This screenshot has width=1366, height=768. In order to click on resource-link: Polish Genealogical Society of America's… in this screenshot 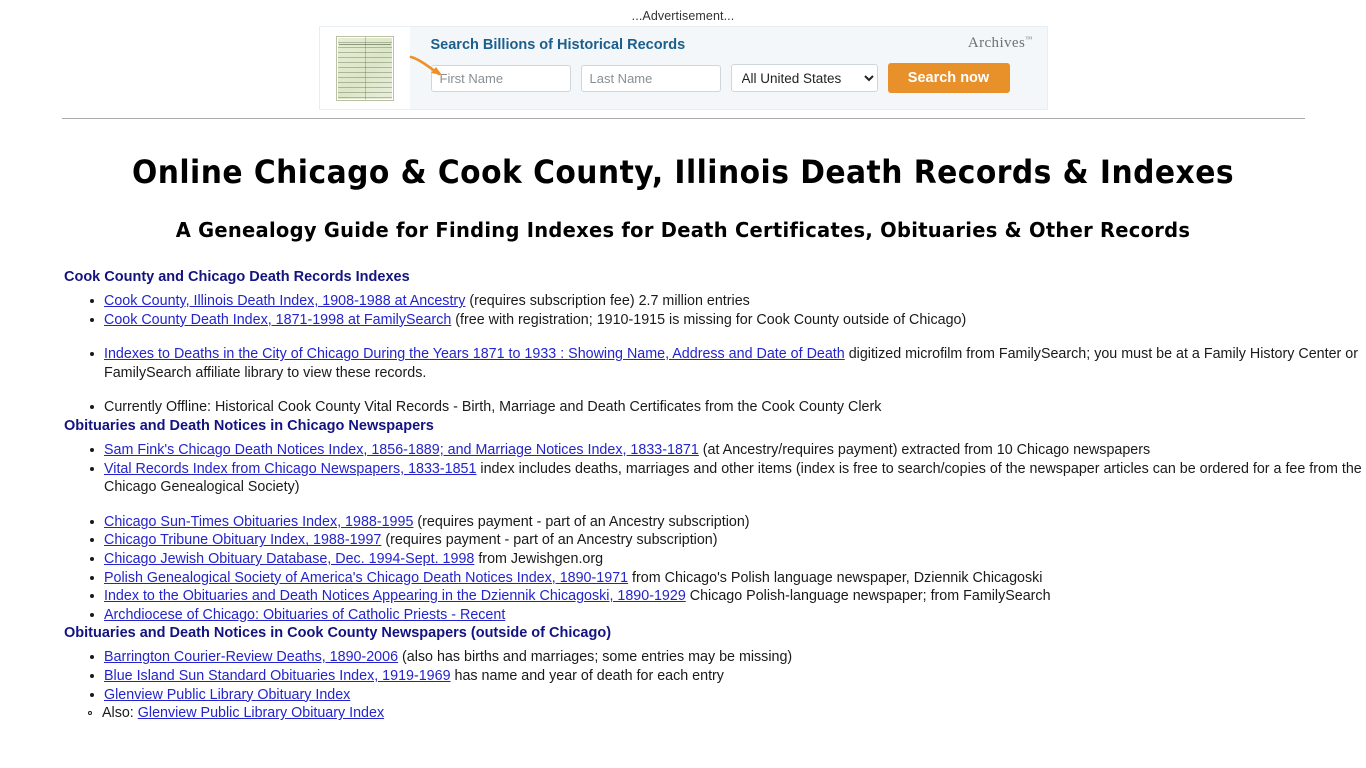, I will do `click(366, 578)`.